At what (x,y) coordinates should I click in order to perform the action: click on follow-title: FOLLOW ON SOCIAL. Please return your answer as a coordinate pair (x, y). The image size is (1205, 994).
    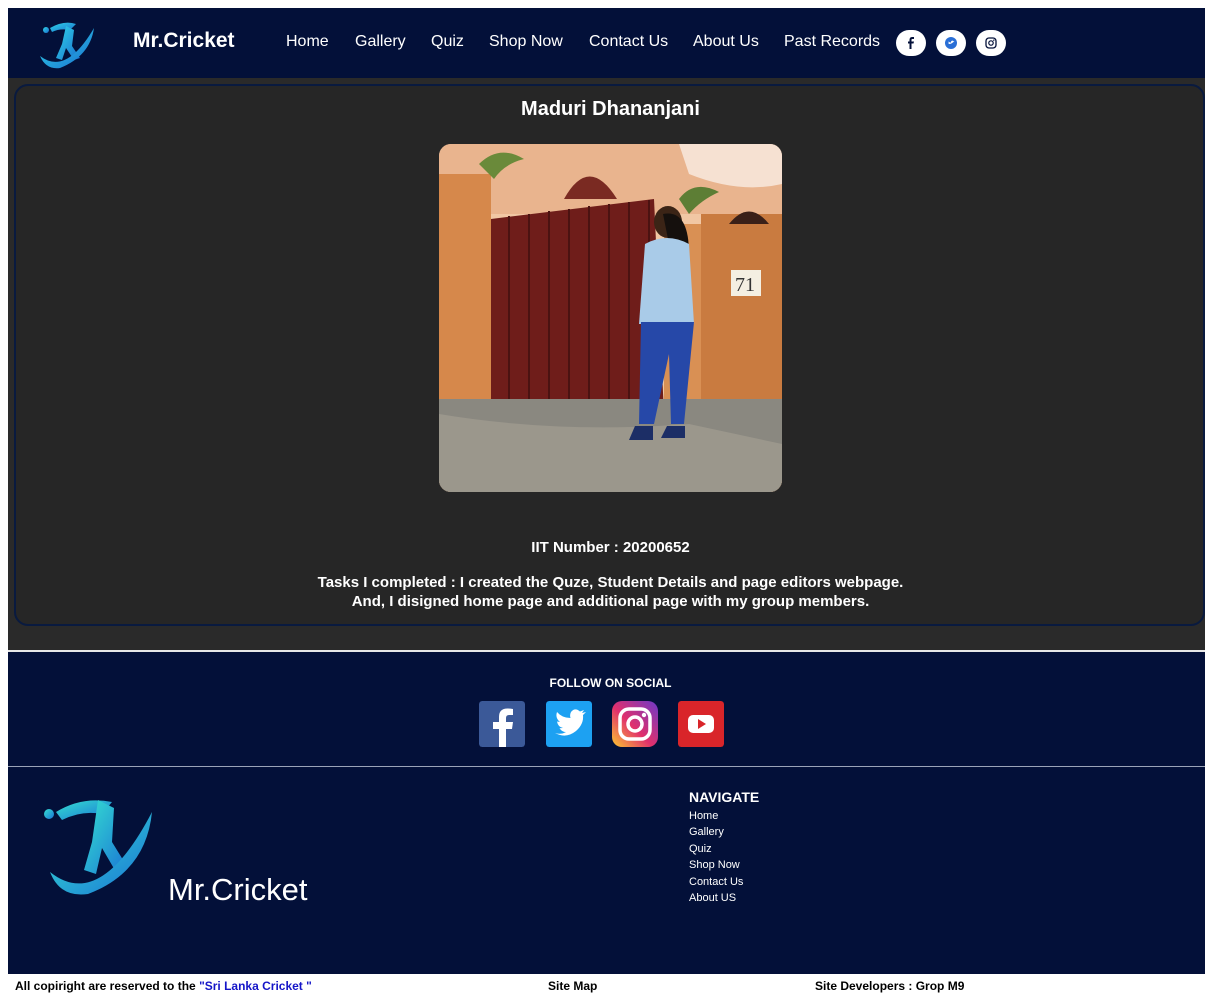
    Looking at the image, I should click on (610, 683).